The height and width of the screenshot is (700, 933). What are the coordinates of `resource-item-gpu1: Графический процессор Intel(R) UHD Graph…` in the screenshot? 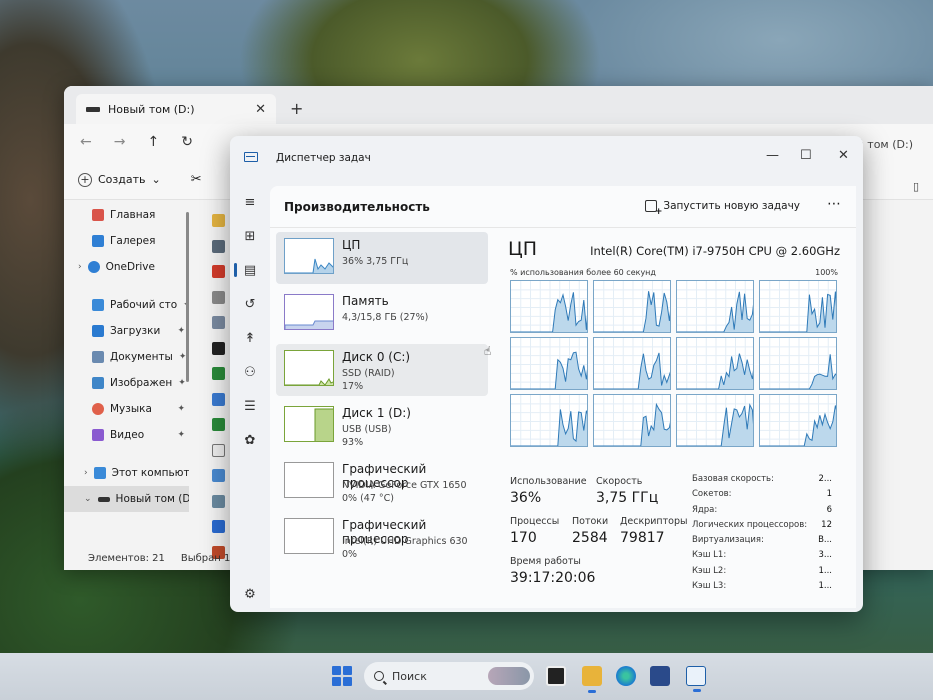 It's located at (382, 538).